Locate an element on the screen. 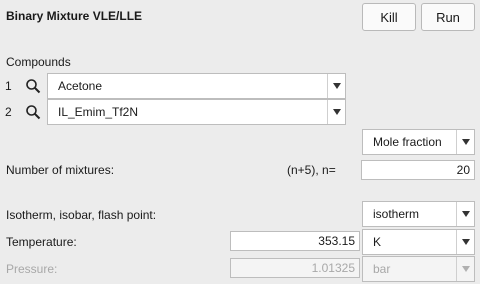  compound-2-value: IL_Emim_Tf2N is located at coordinates (98, 112).